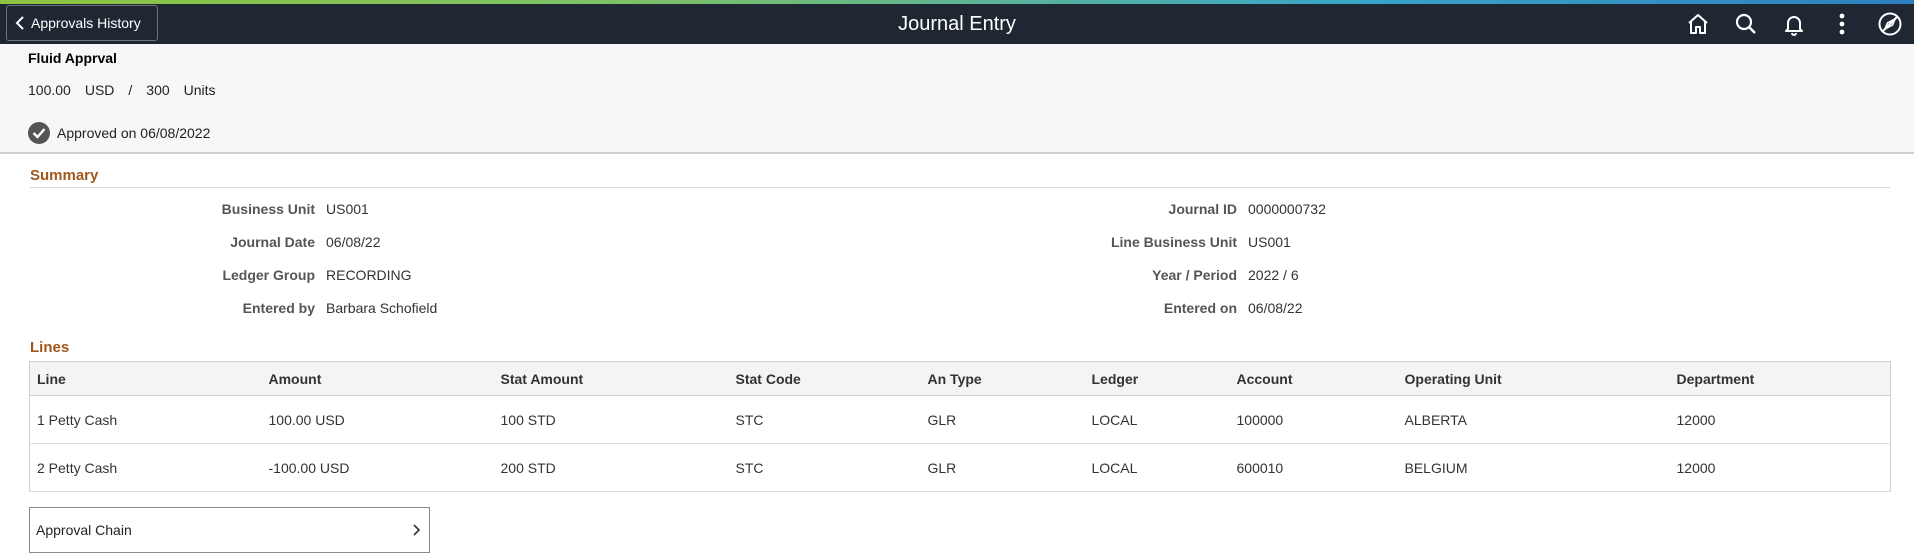 The height and width of the screenshot is (560, 1914). I want to click on field-value: 2022 / 6, so click(1273, 275).